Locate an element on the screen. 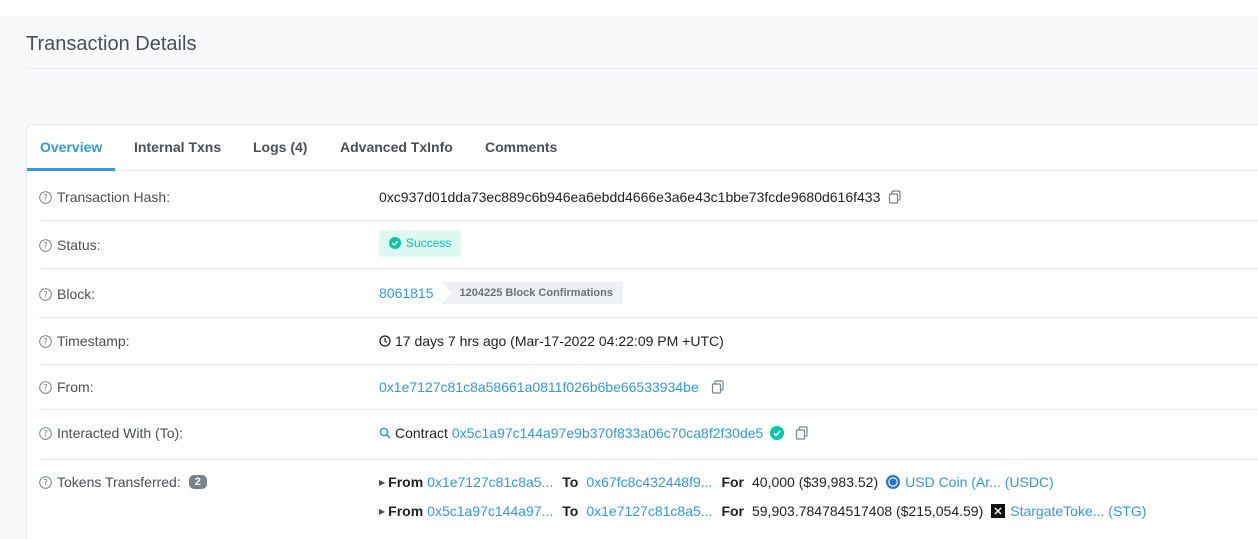  tokens-count-badge: 2 is located at coordinates (197, 482).